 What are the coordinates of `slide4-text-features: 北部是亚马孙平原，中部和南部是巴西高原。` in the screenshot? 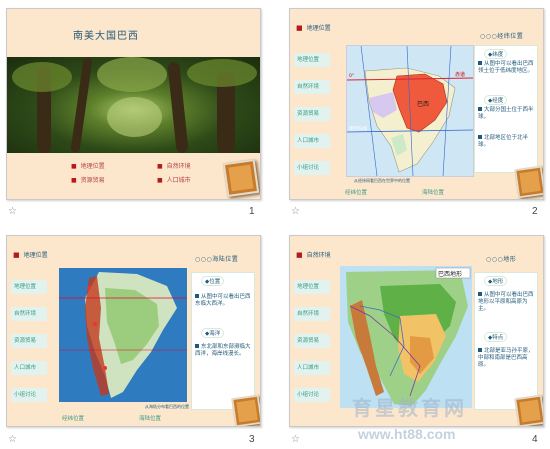 It's located at (506, 358).